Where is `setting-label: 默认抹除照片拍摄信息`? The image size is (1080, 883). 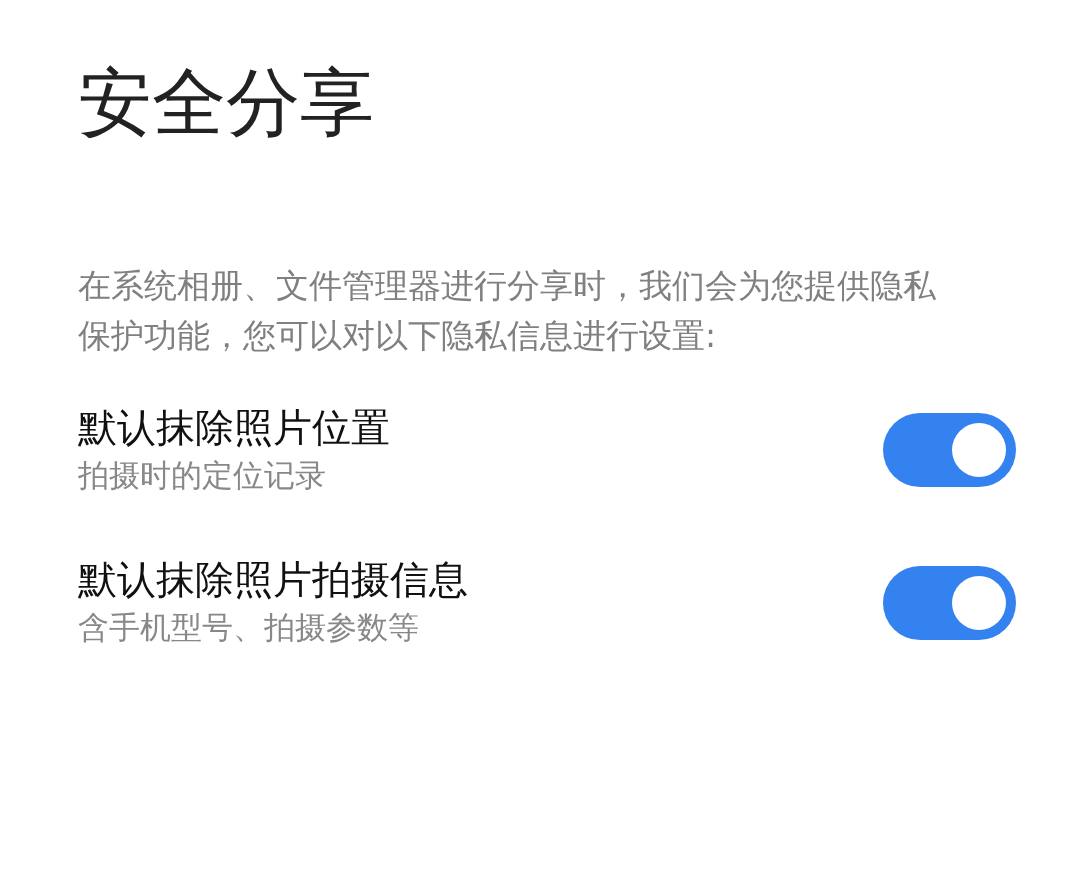 setting-label: 默认抹除照片拍摄信息 is located at coordinates (273, 580).